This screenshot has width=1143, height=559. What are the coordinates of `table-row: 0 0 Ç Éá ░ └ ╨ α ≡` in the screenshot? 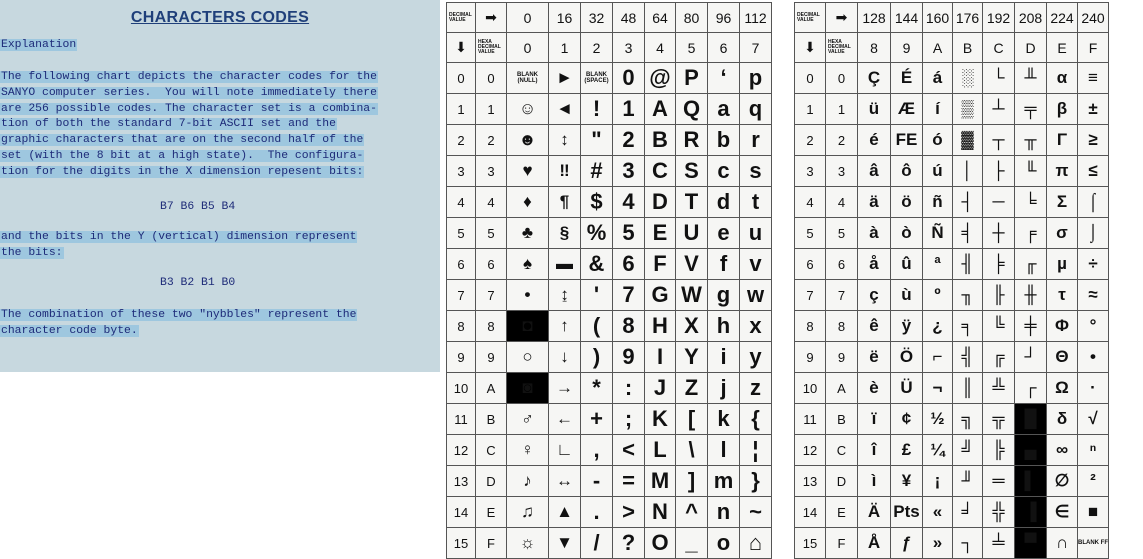 It's located at (951, 78).